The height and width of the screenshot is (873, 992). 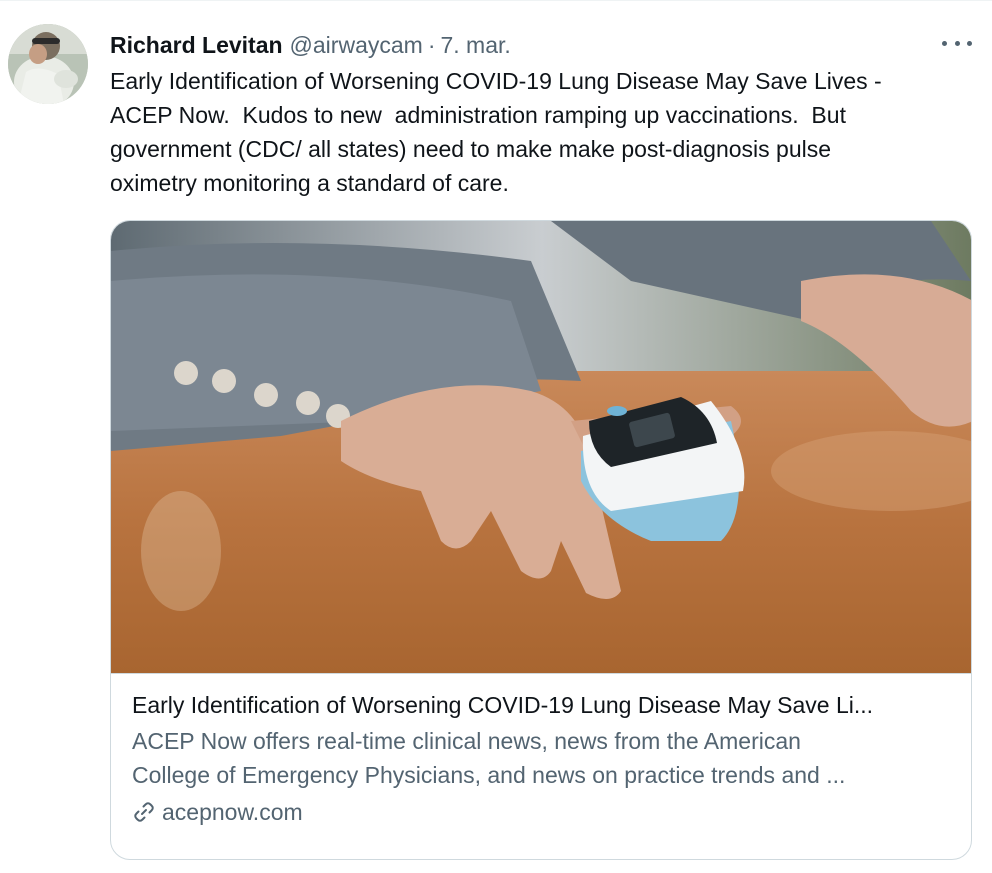 What do you see at coordinates (196, 45) in the screenshot?
I see `author-name: Richard Levitan` at bounding box center [196, 45].